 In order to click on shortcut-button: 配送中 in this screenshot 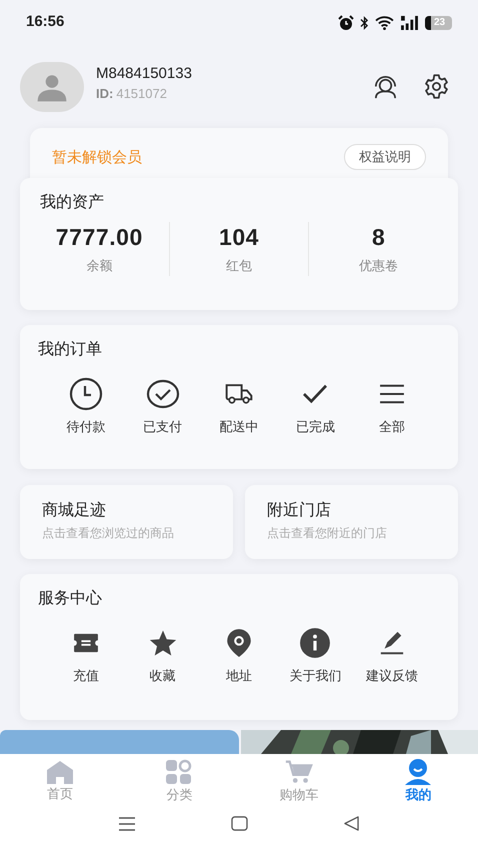, I will do `click(239, 406)`.